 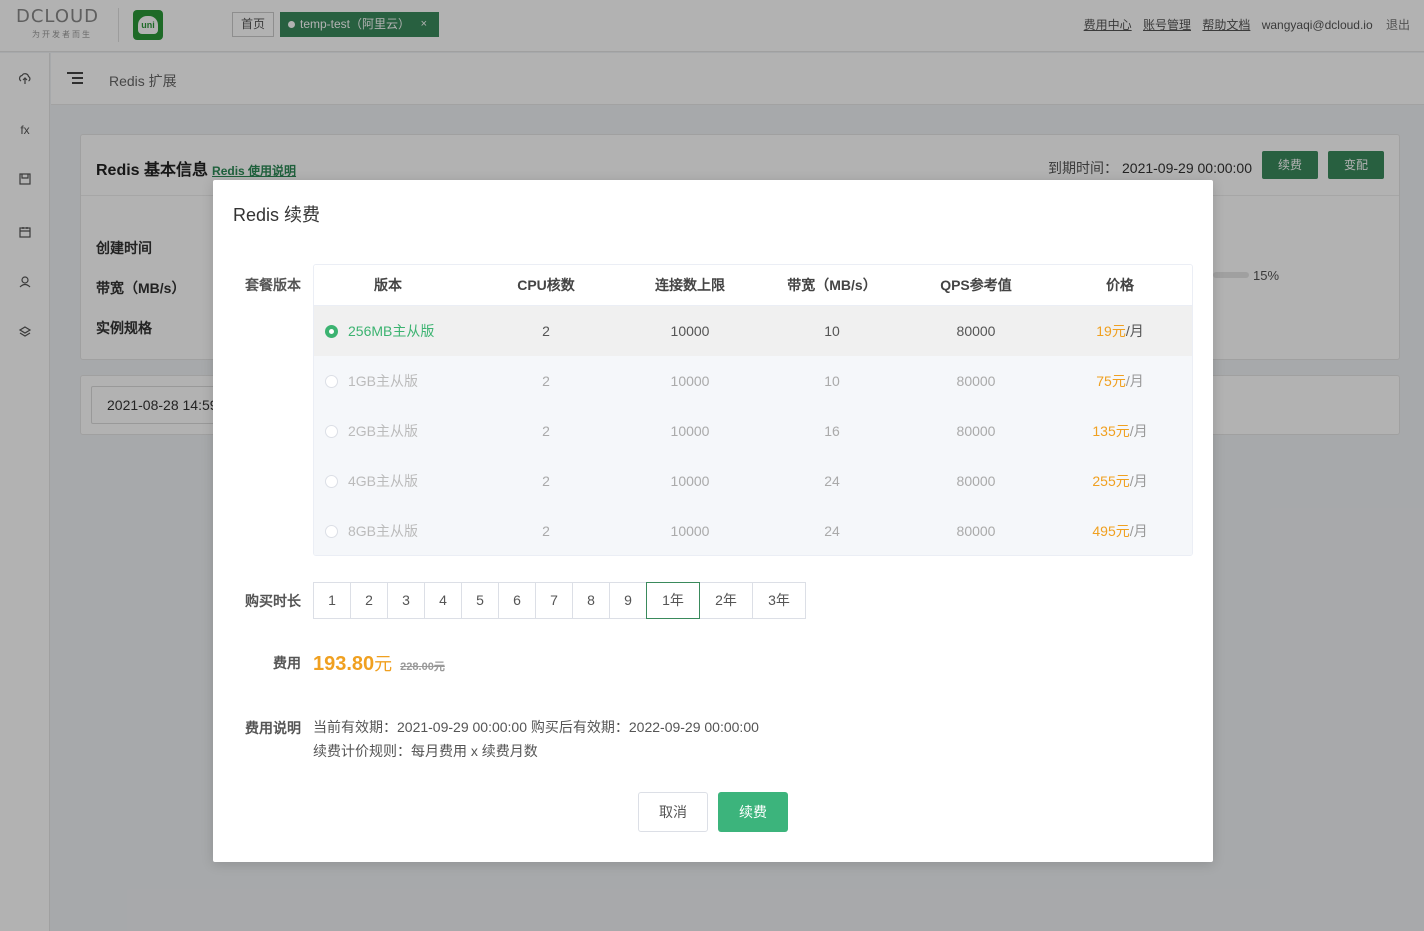 What do you see at coordinates (753, 431) in the screenshot?
I see `plan-row: 2GB主从版 2 10000 16 80000 135元/月` at bounding box center [753, 431].